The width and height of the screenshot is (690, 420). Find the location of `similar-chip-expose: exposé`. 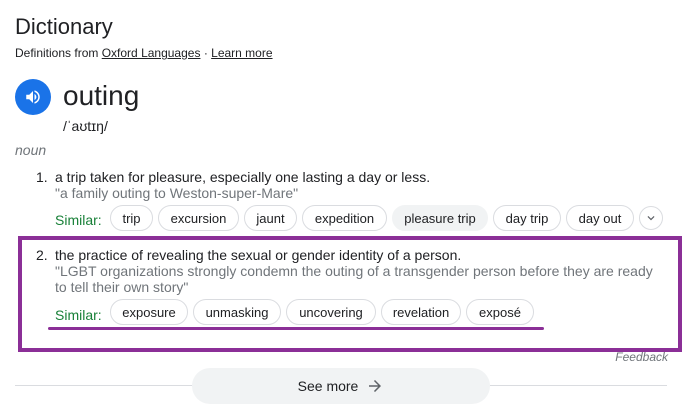

similar-chip-expose: exposé is located at coordinates (500, 312).